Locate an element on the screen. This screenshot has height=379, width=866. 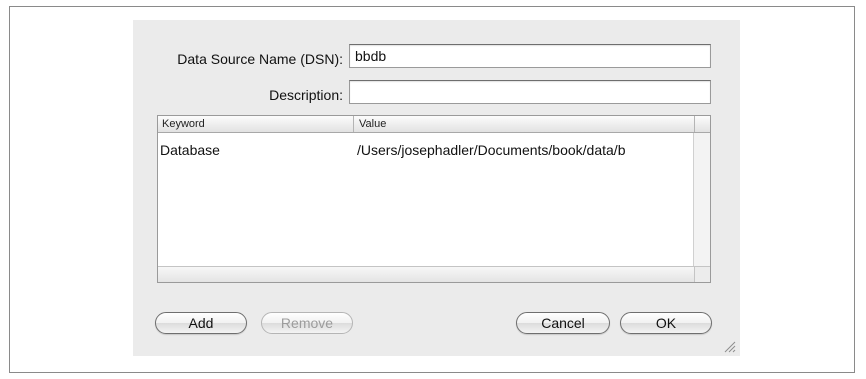
resize-grip-icon is located at coordinates (730, 347).